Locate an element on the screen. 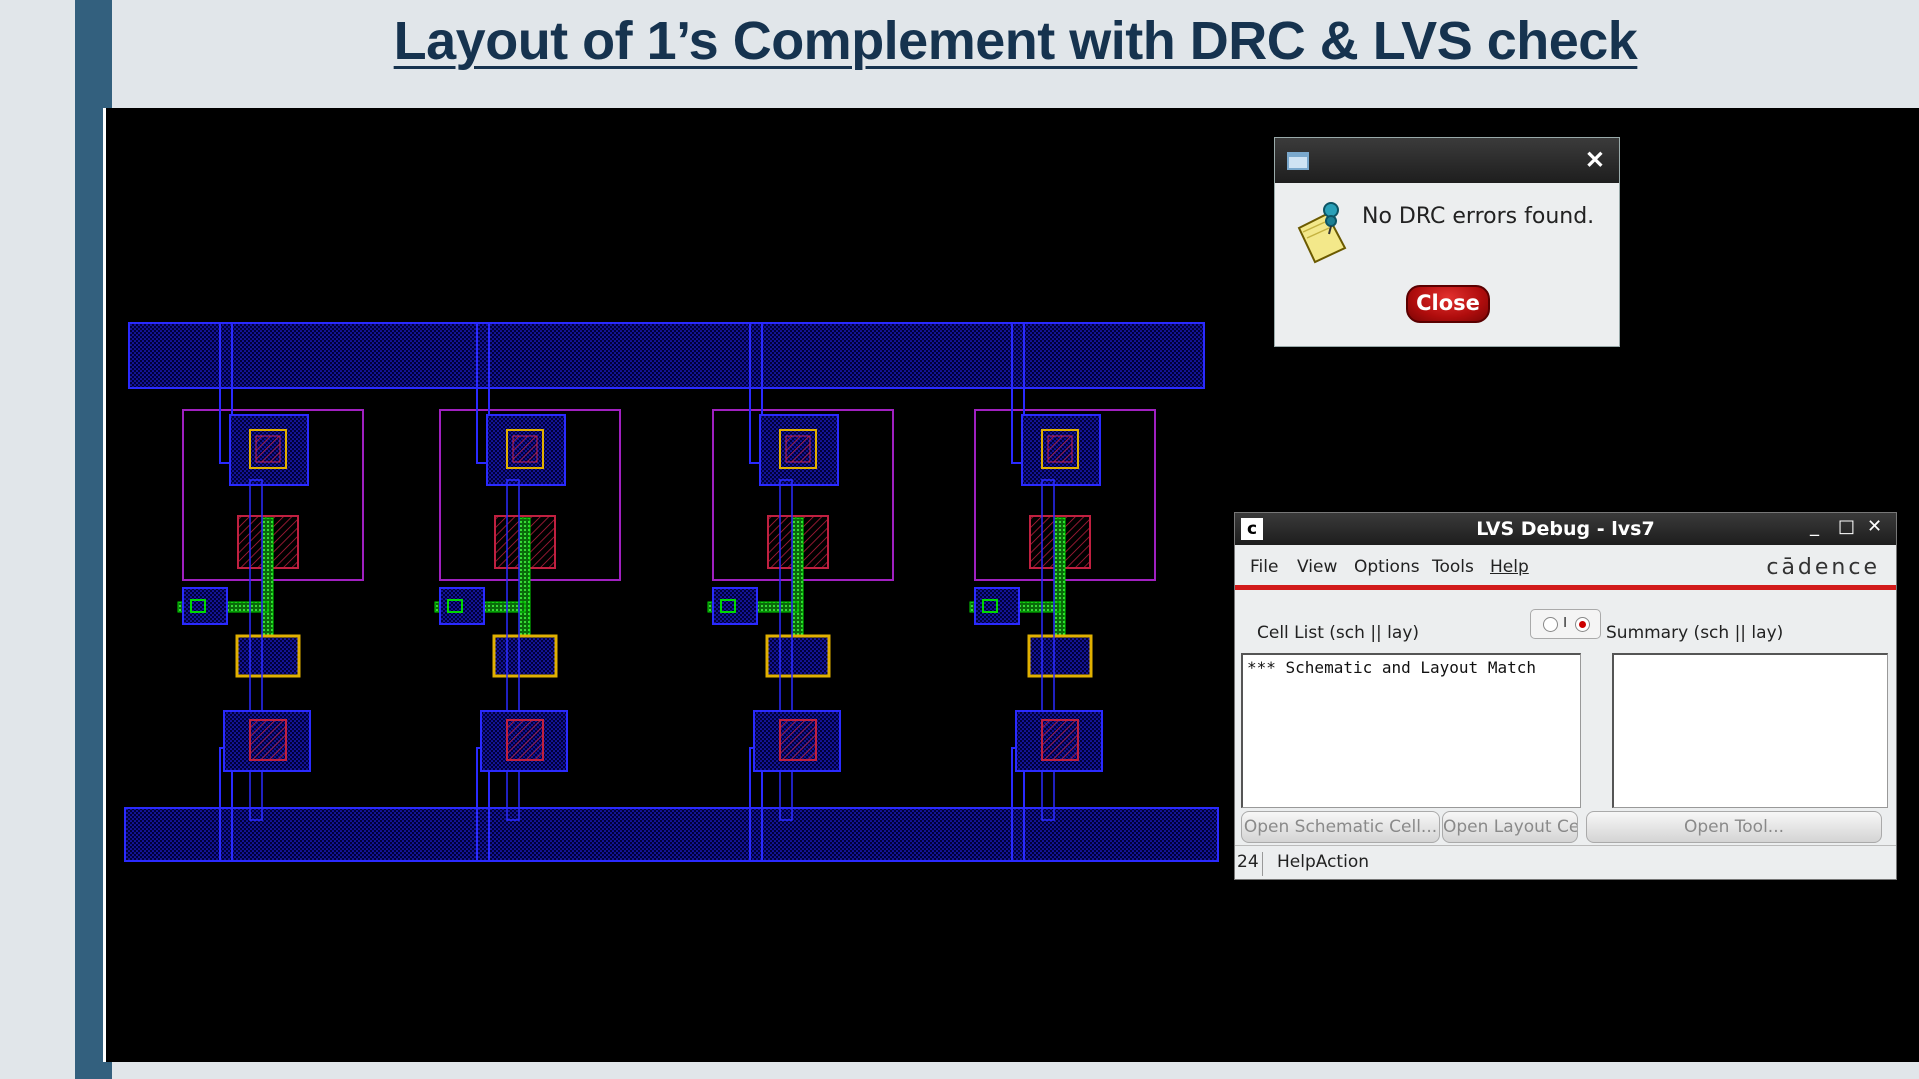 Image resolution: width=1919 pixels, height=1079 pixels. view-radio-group: I is located at coordinates (1565, 624).